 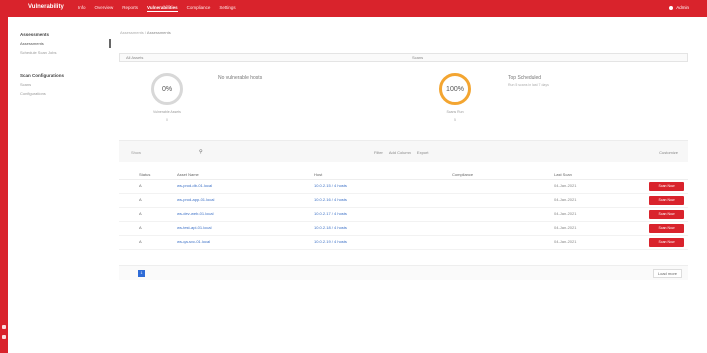 What do you see at coordinates (563, 174) in the screenshot?
I see `column-header-last-scan: Last Scan` at bounding box center [563, 174].